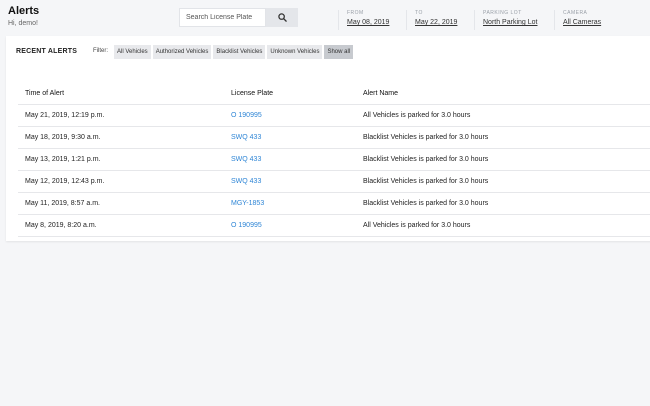 Image resolution: width=650 pixels, height=406 pixels. I want to click on filter-to-value: May 22, 2019, so click(436, 22).